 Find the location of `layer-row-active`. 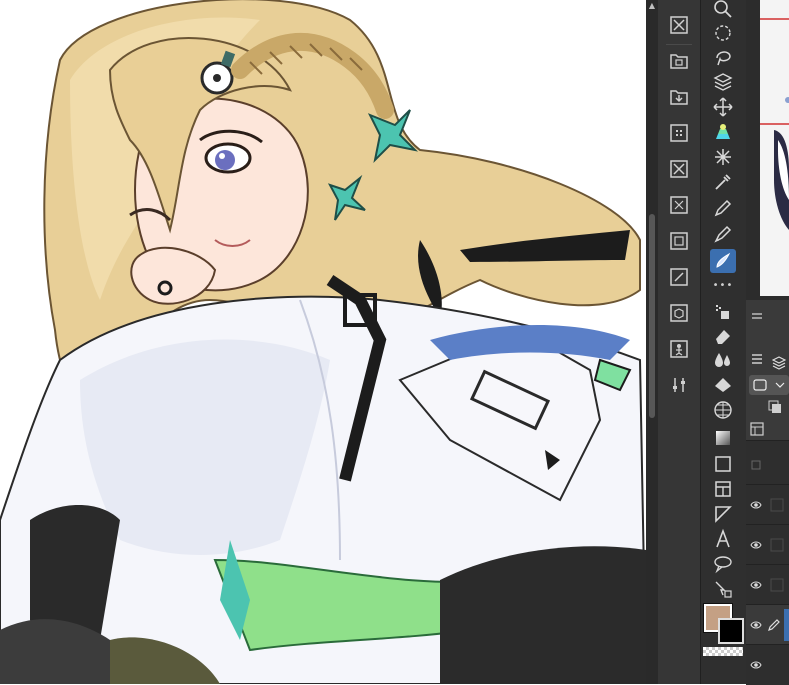

layer-row-active is located at coordinates (767, 624).